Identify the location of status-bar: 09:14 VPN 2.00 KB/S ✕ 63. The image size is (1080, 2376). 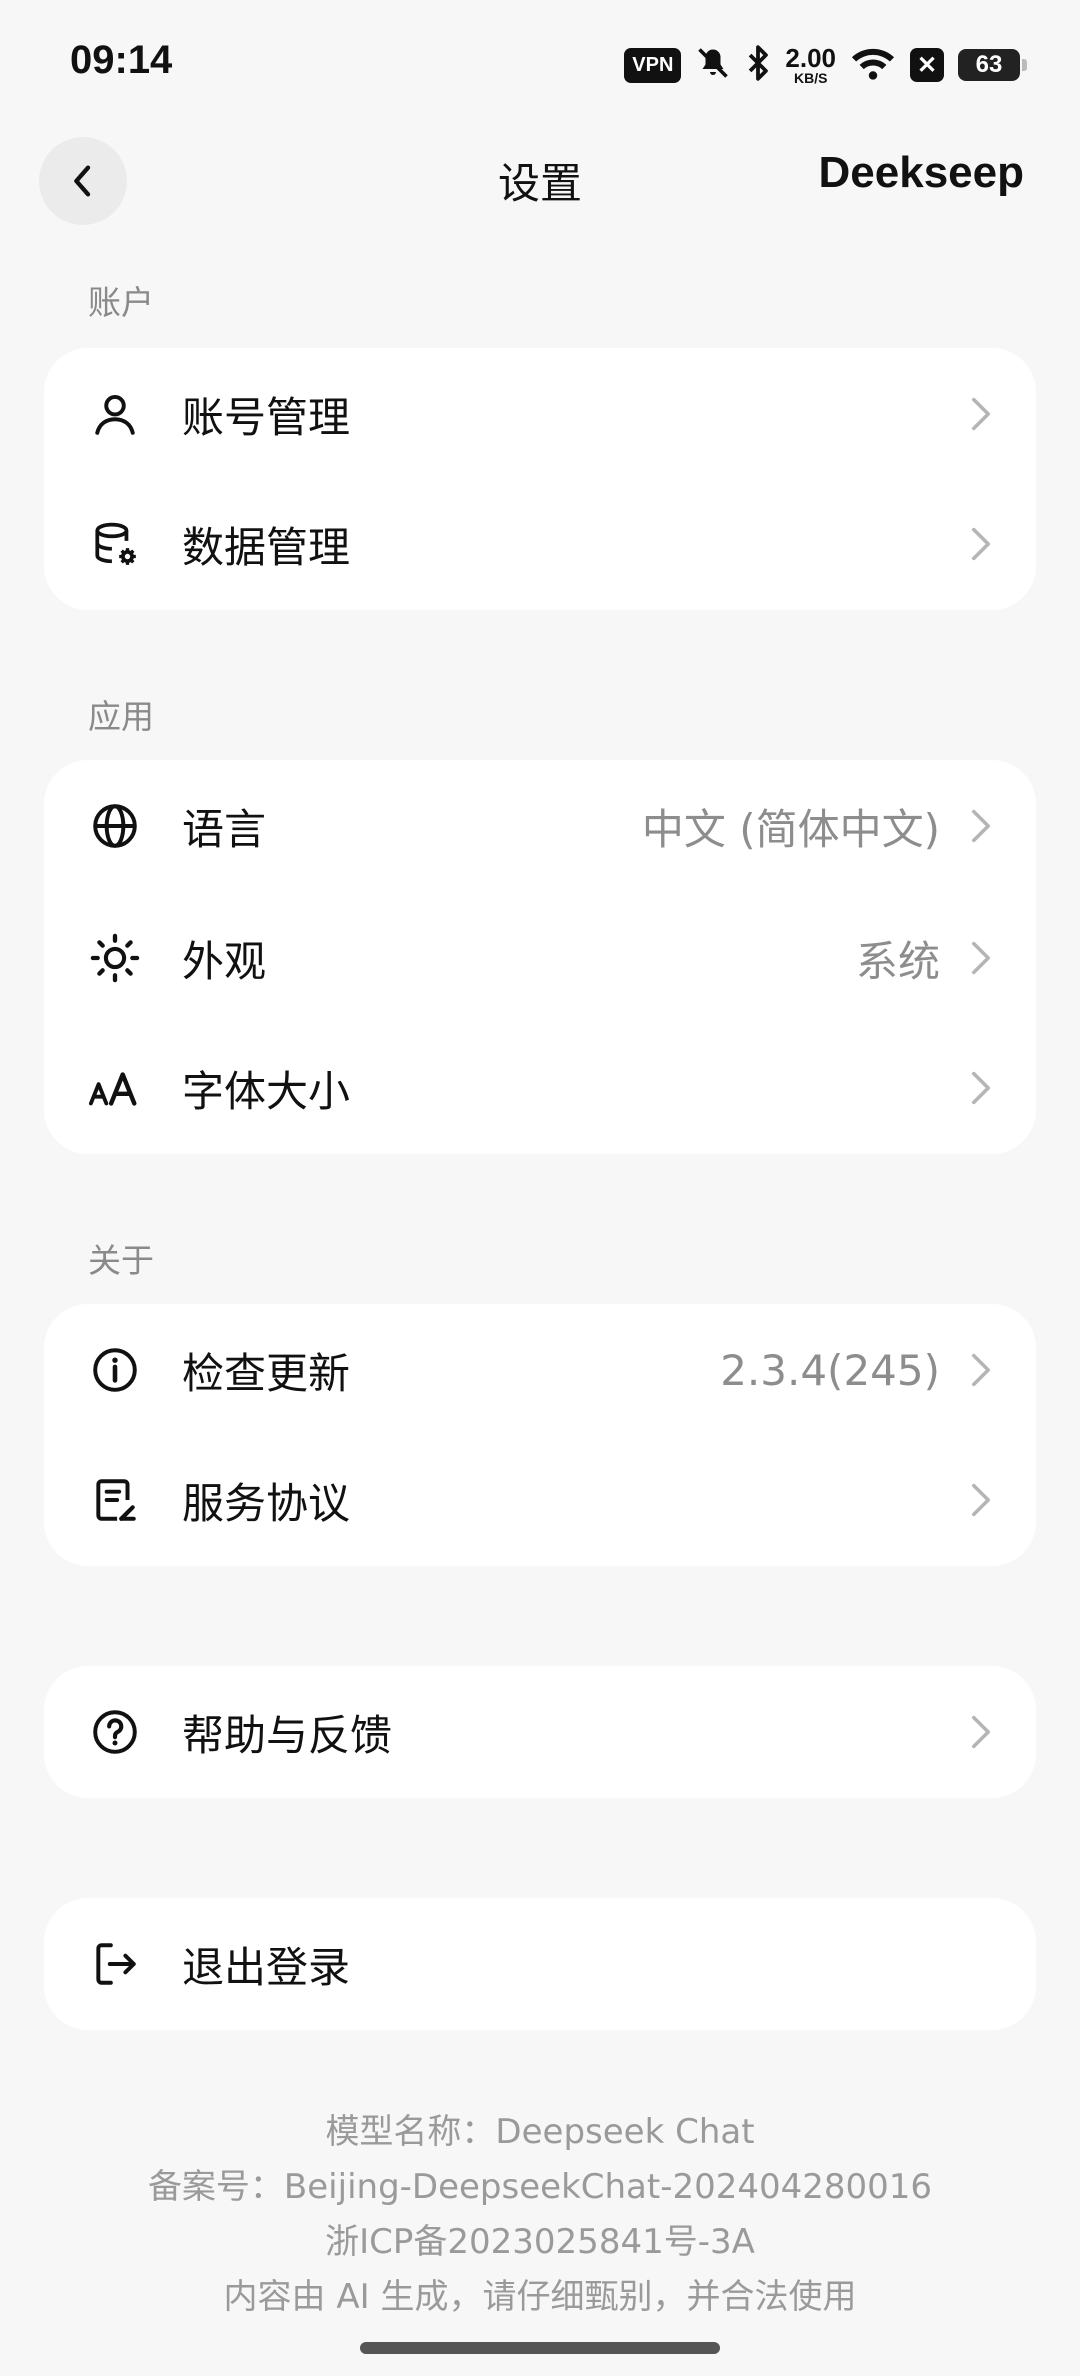
(540, 65).